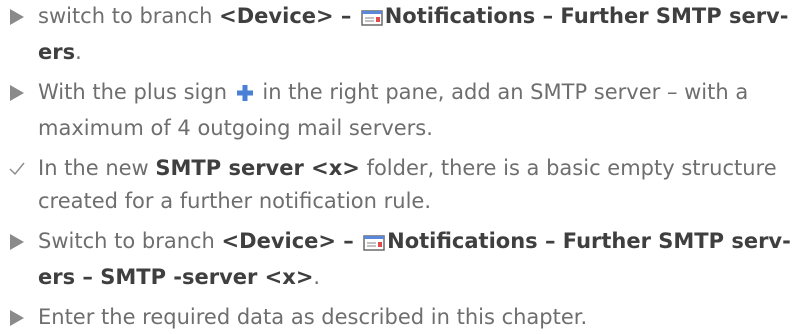 The width and height of the screenshot is (803, 334). What do you see at coordinates (176, 277) in the screenshot?
I see `step-4-branch-path-cont: ers – SMTP -server <x>` at bounding box center [176, 277].